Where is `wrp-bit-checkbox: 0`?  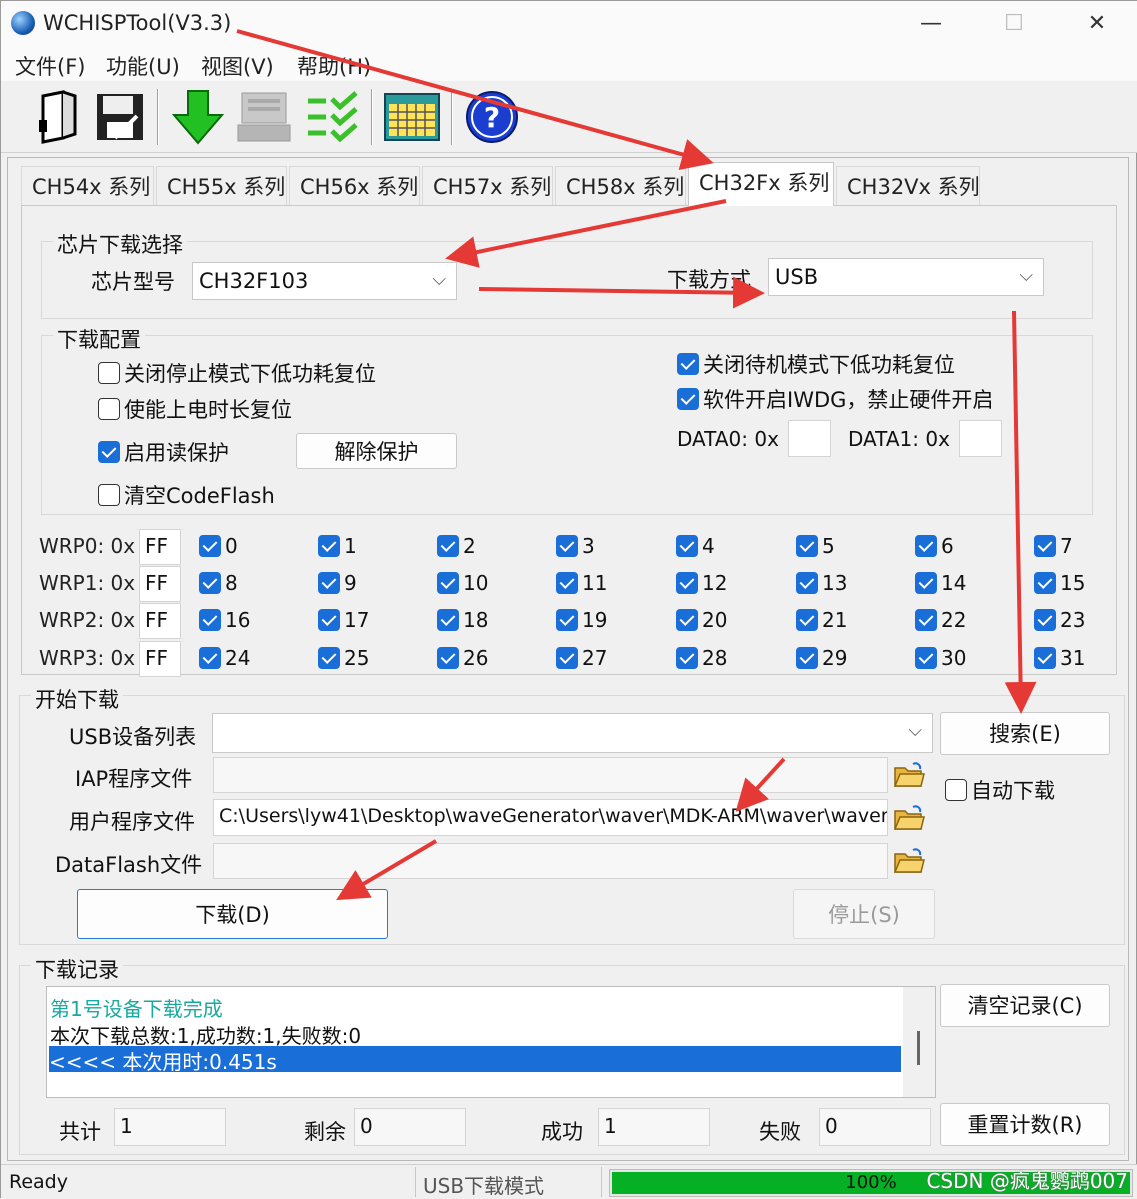
wrp-bit-checkbox: 0 is located at coordinates (218, 546).